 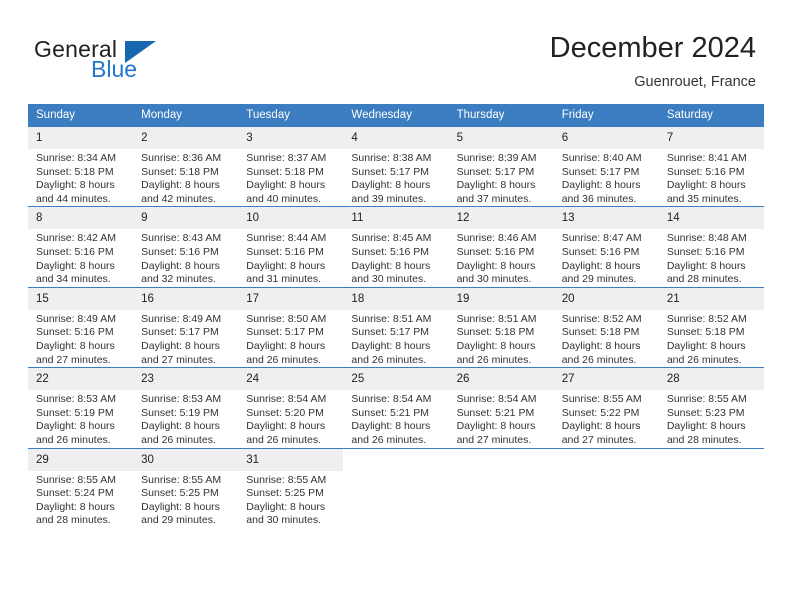 I want to click on sunset-text: Sunset: 5:21 PM, so click(x=390, y=412).